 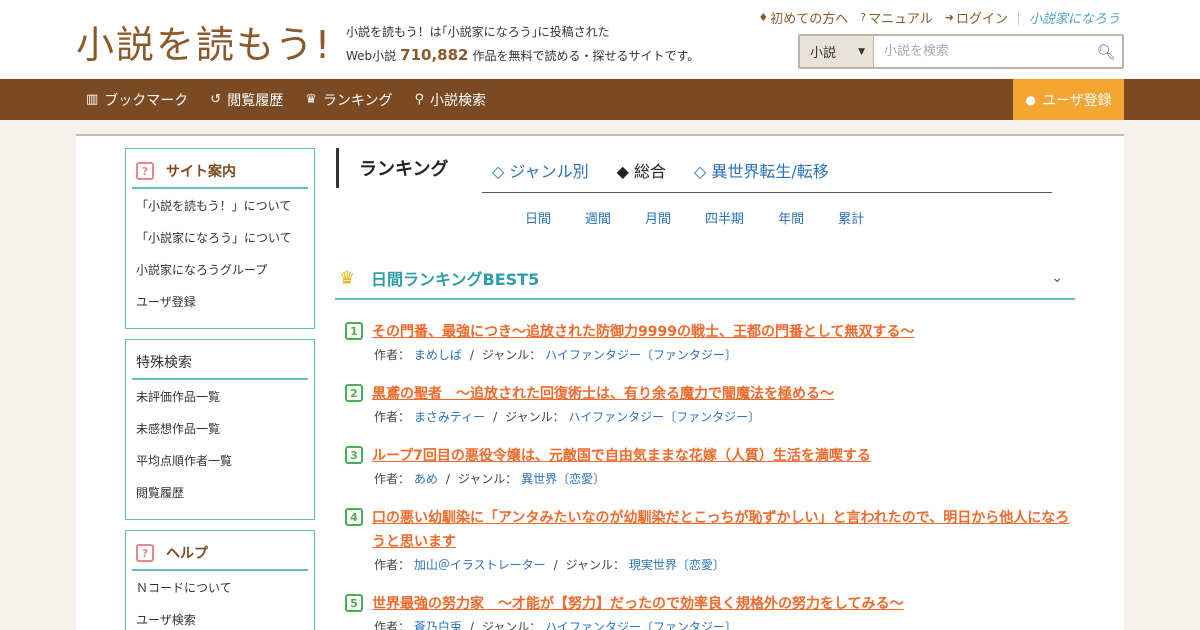 What do you see at coordinates (981, 19) in the screenshot?
I see `login-link-label: ログイン` at bounding box center [981, 19].